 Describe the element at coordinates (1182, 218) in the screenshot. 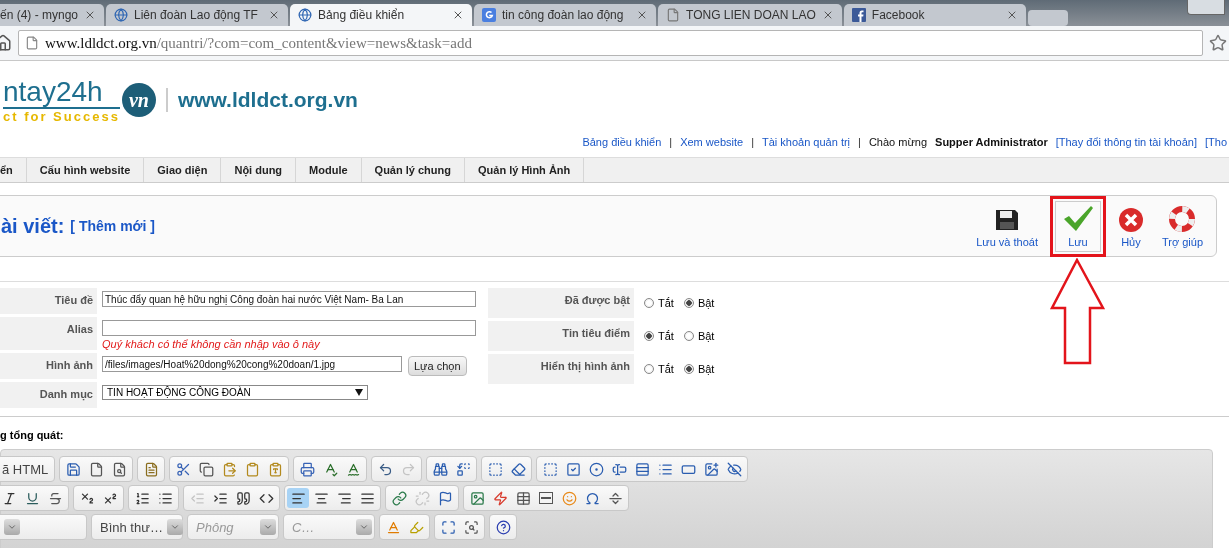

I see `lifebuoy-icon` at that location.